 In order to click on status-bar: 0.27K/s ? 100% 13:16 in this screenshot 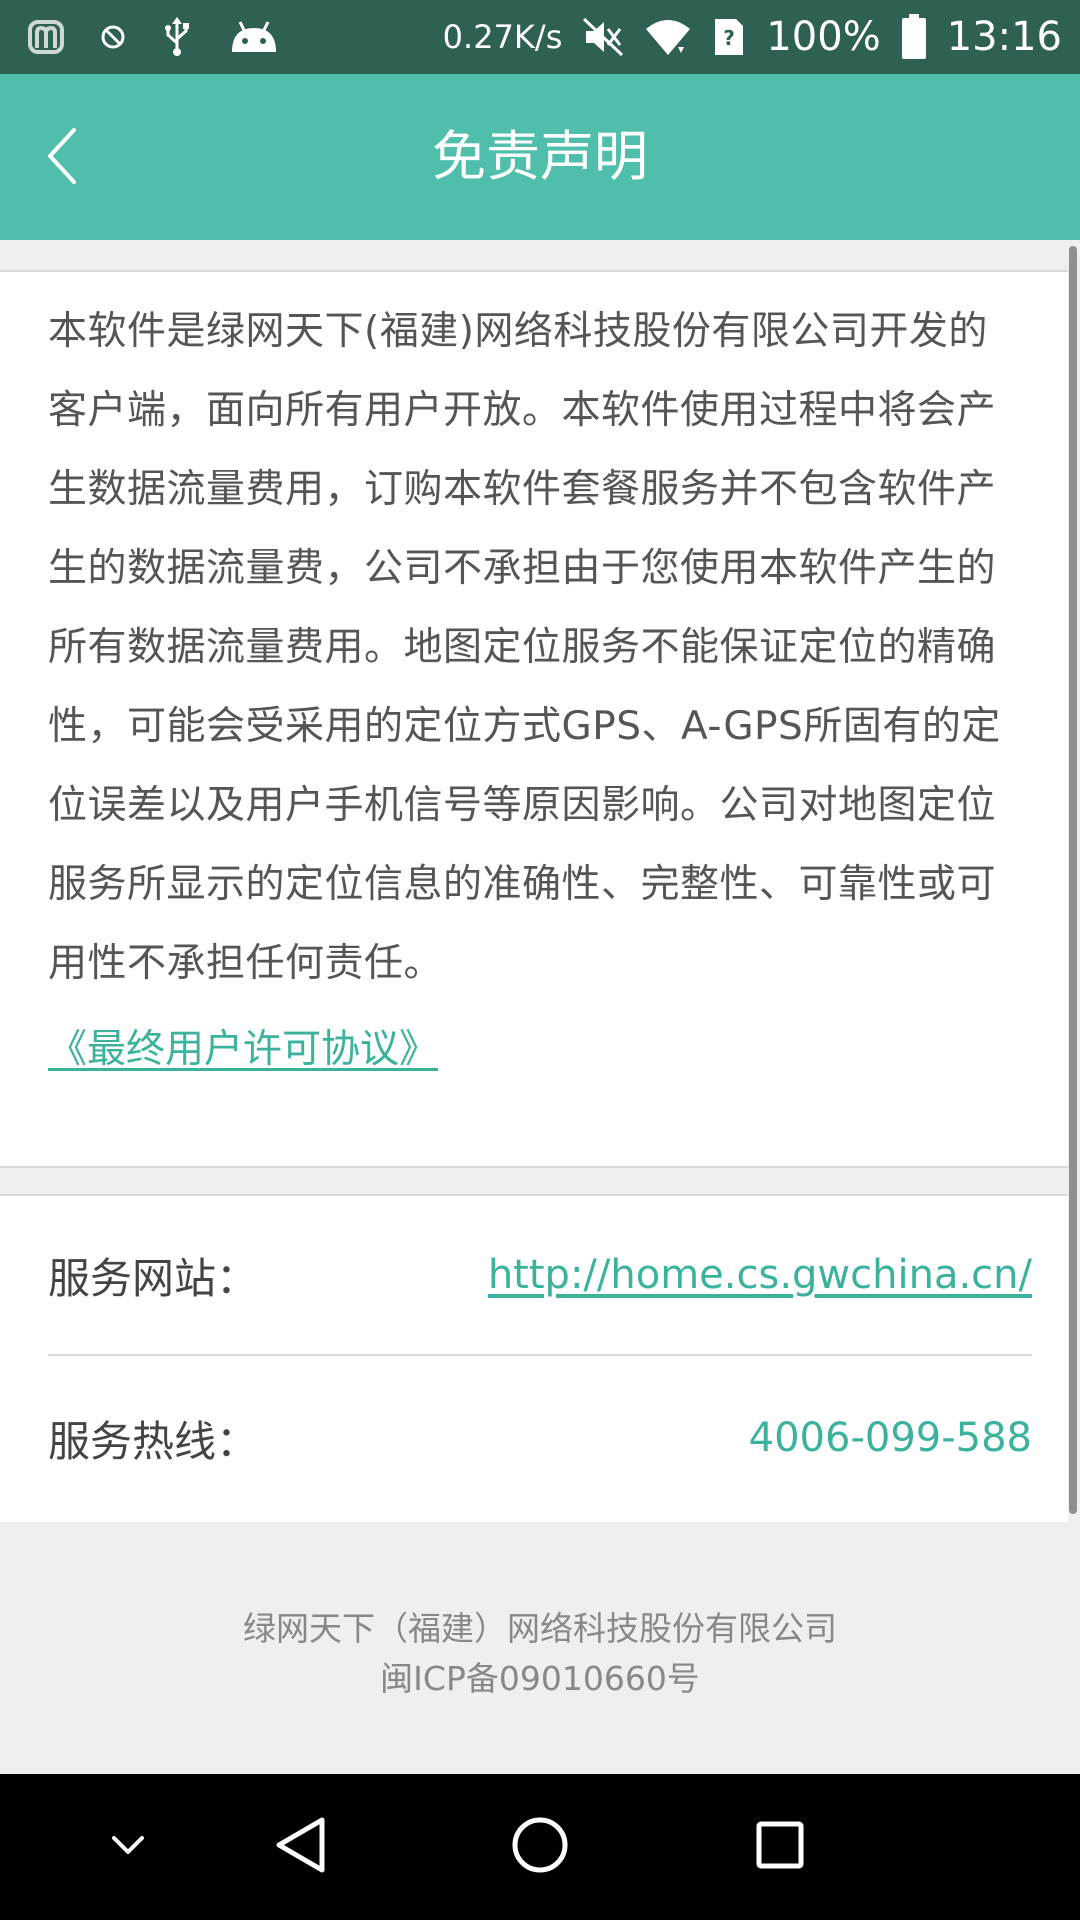, I will do `click(540, 37)`.